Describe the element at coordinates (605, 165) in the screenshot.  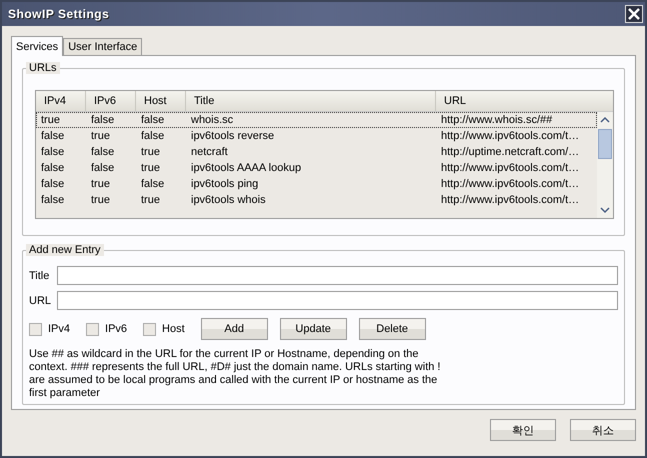
I see `scrollbar` at that location.